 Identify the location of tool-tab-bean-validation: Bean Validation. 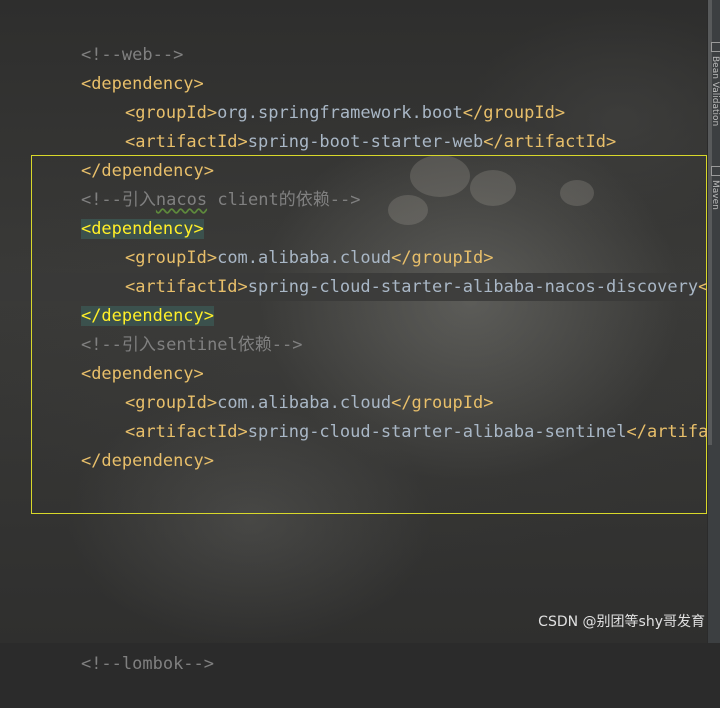
(714, 111).